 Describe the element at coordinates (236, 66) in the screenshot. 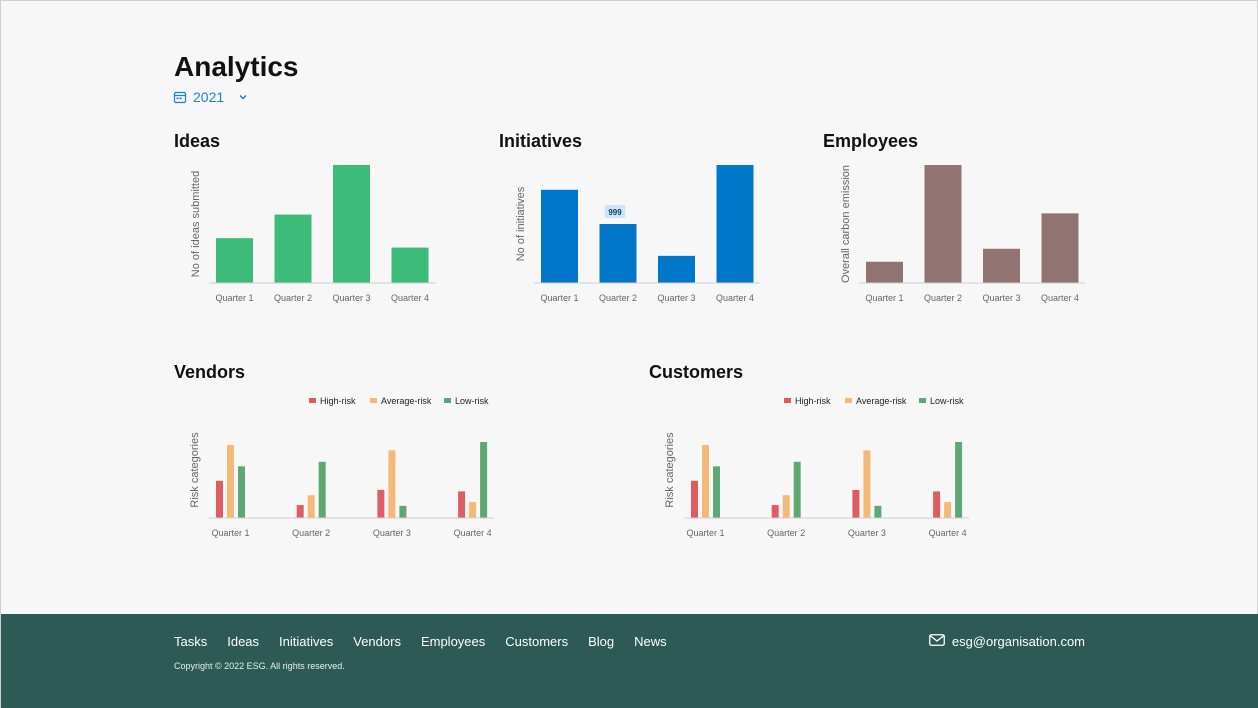

I see `page-title: Analytics` at that location.